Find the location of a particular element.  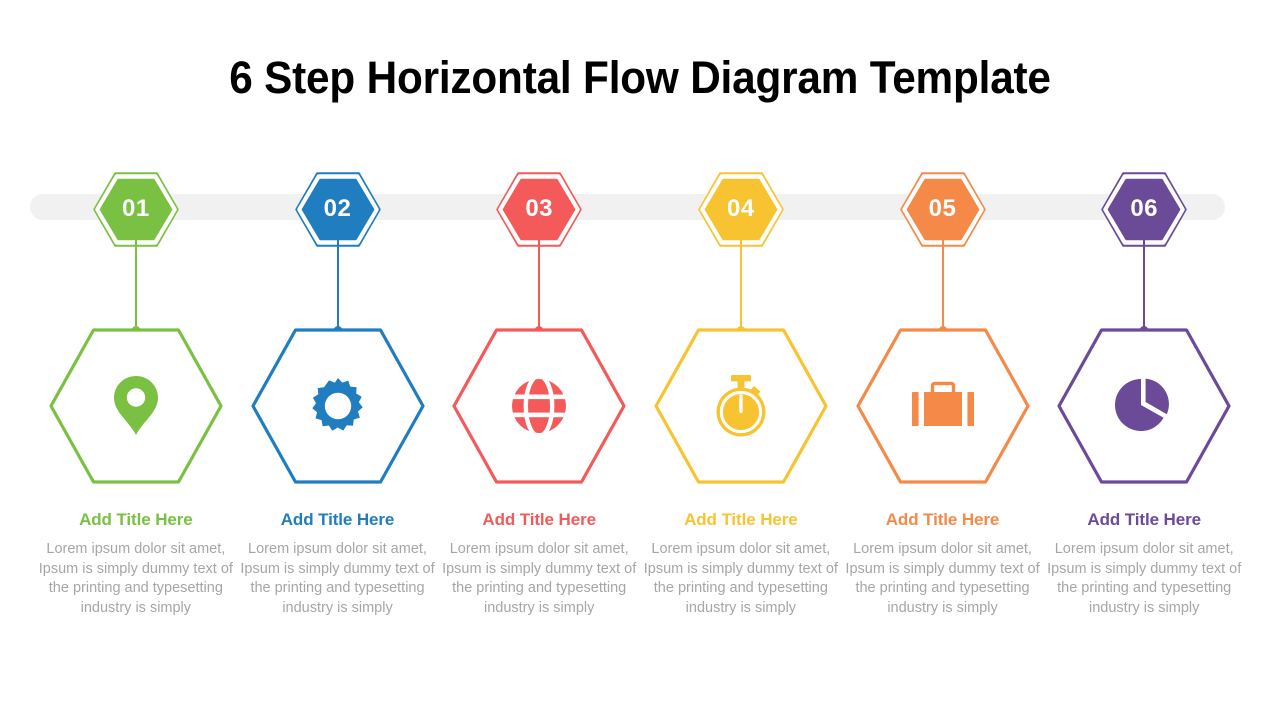

map-pin-icon is located at coordinates (136, 406).